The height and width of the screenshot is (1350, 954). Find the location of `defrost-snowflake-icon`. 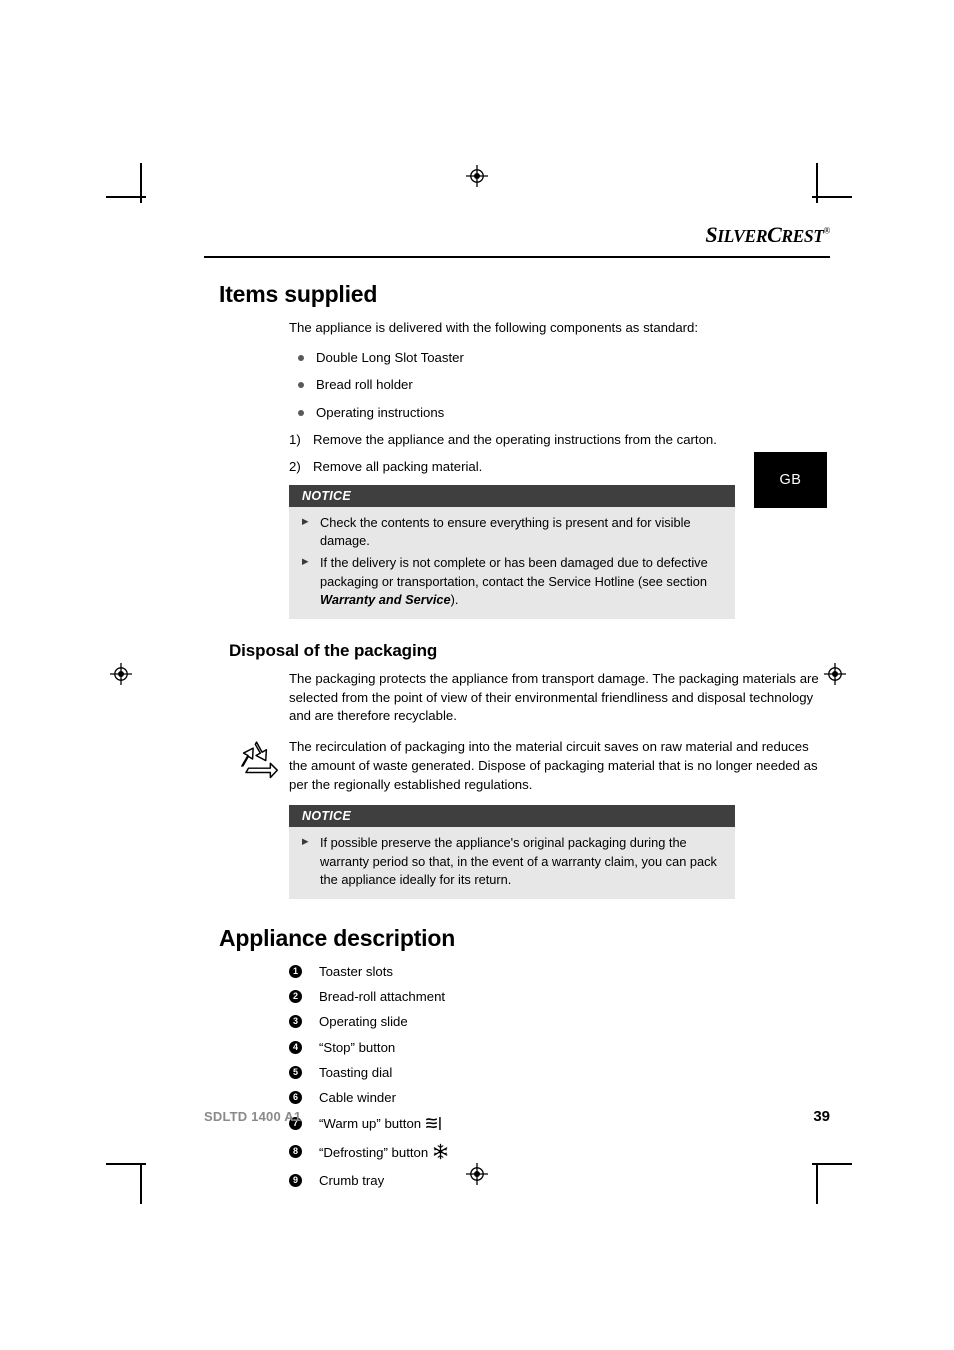

defrost-snowflake-icon is located at coordinates (440, 1154).